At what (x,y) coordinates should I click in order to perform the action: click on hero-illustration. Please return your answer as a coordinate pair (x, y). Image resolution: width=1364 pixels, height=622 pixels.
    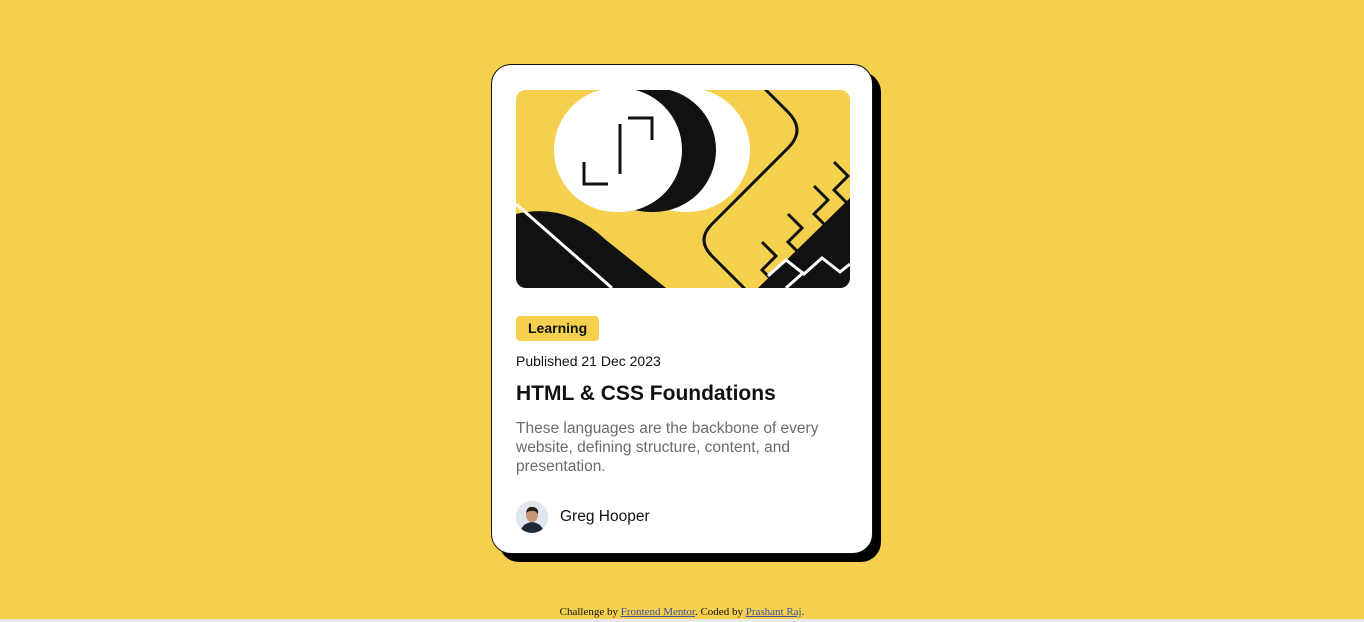
    Looking at the image, I should click on (683, 189).